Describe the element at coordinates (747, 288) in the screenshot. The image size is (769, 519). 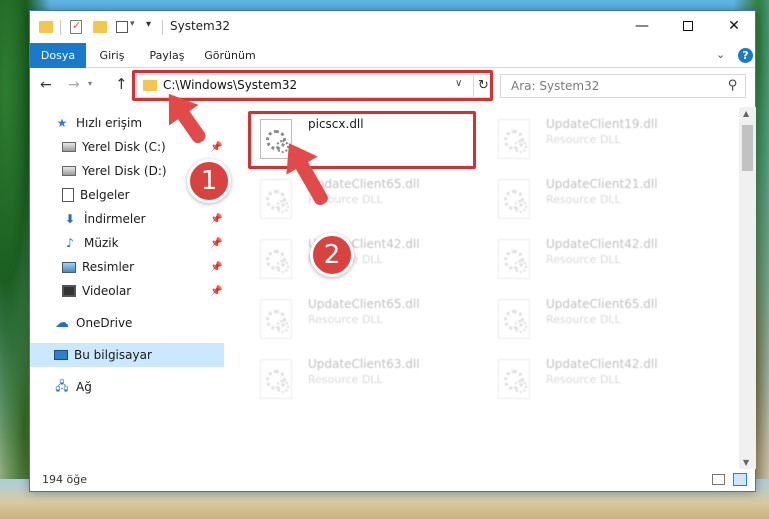
I see `vertical-scrollbar: ▲ ▼` at that location.